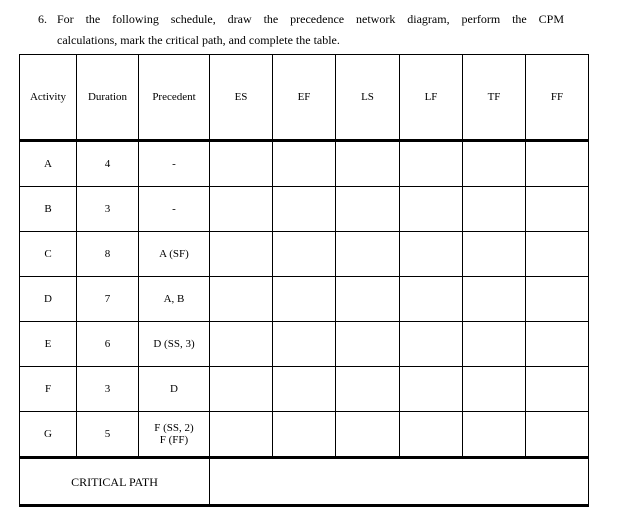 The height and width of the screenshot is (521, 622). What do you see at coordinates (48, 254) in the screenshot?
I see `activity-cell: C` at bounding box center [48, 254].